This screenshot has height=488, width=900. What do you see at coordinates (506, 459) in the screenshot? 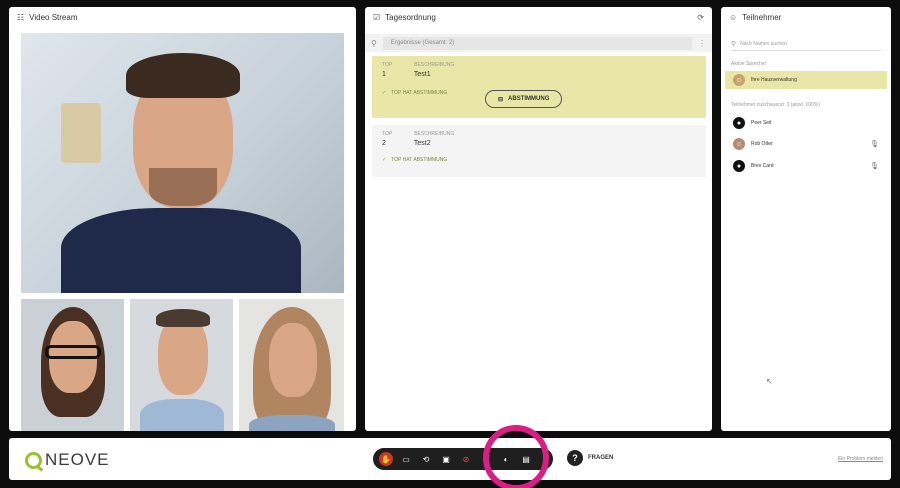
I see `audio-icon: ◐` at bounding box center [506, 459].